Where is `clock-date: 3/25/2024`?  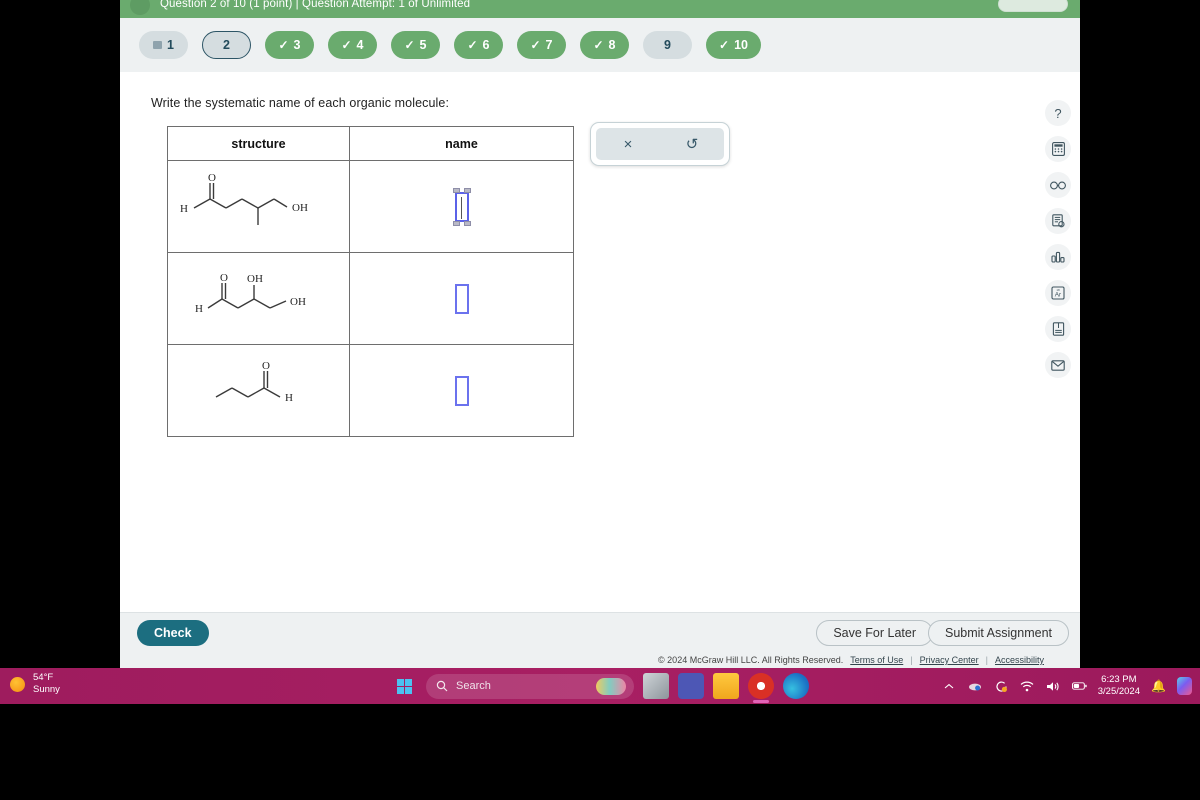
clock-date: 3/25/2024 is located at coordinates (1118, 691).